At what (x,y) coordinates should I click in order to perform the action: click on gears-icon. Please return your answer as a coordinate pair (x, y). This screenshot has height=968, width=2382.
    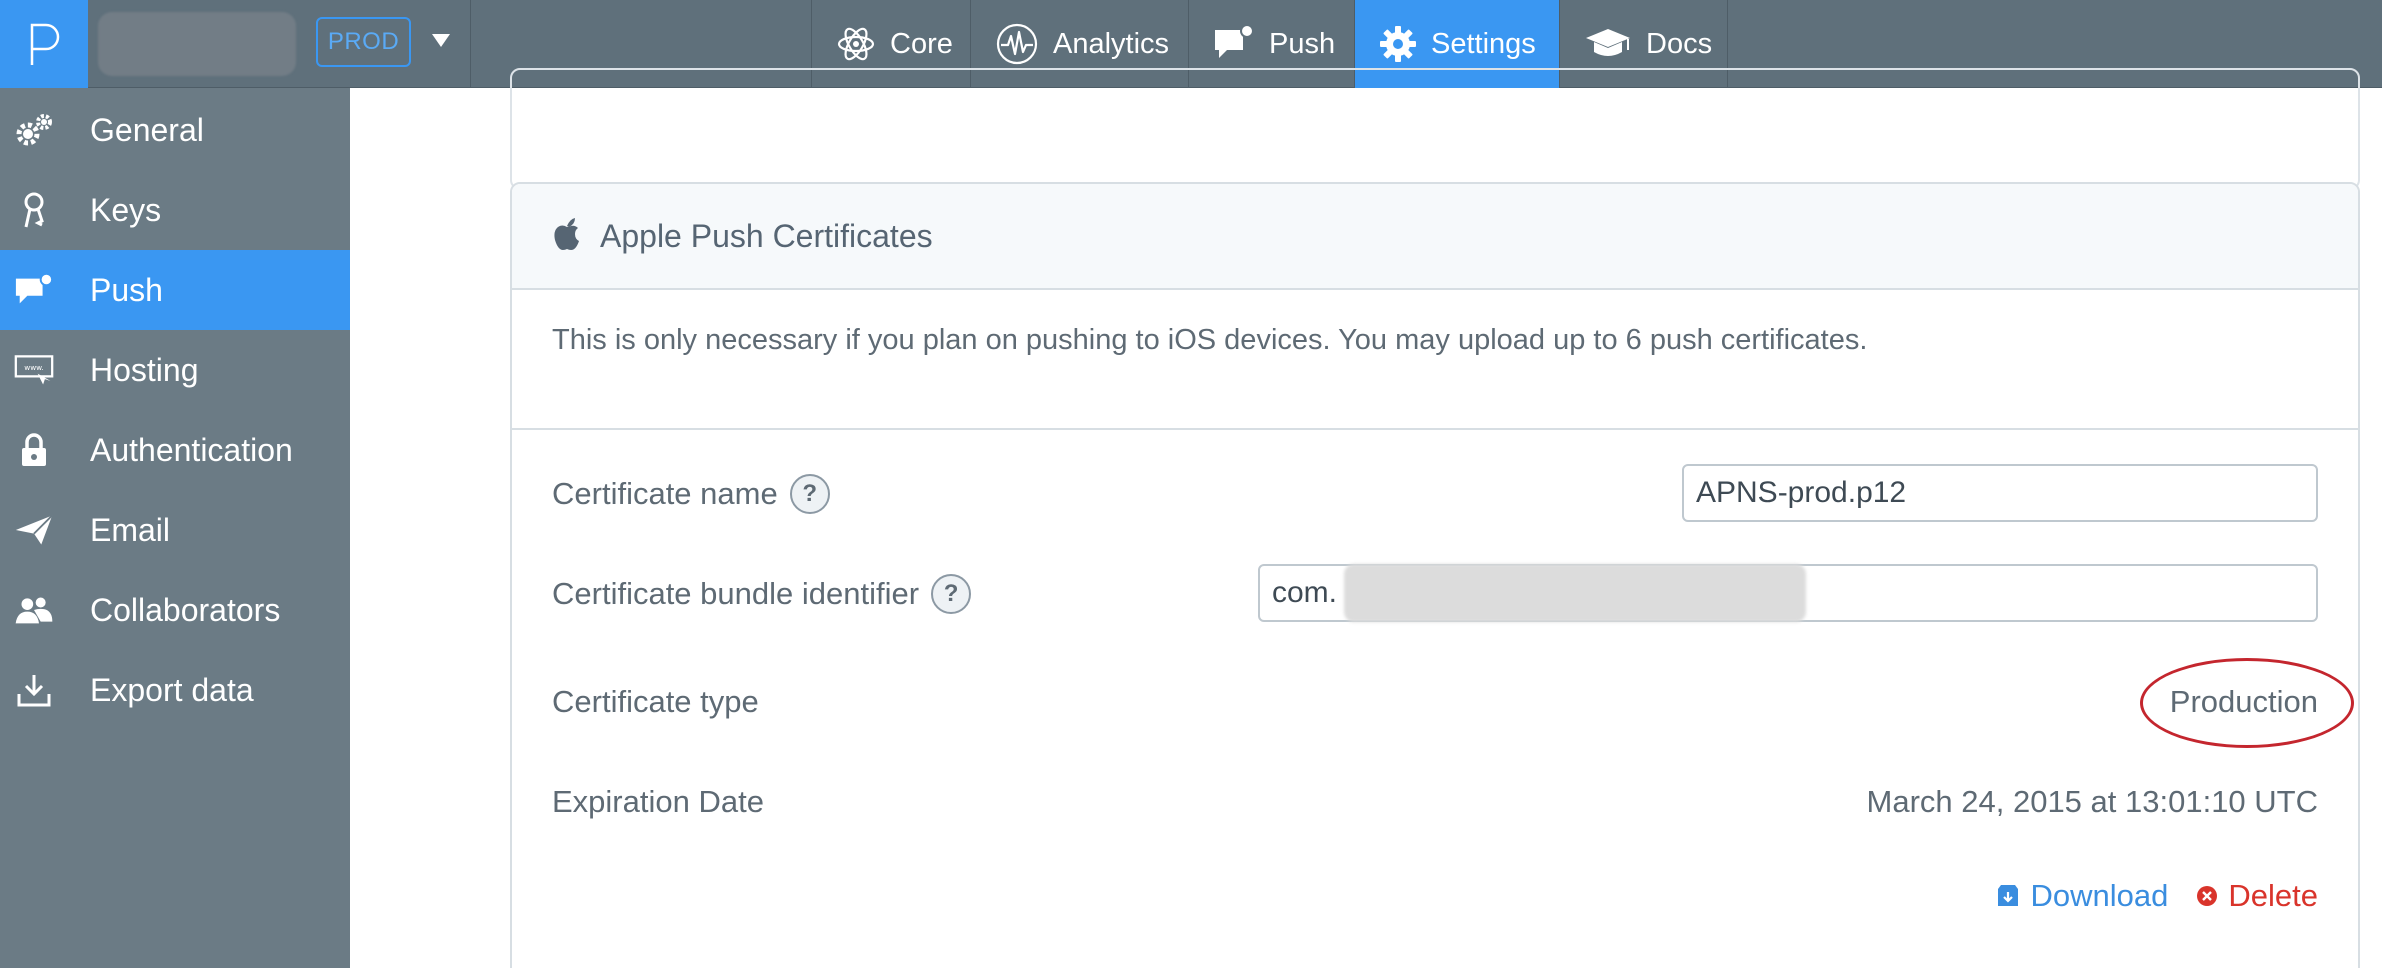
    Looking at the image, I should click on (34, 130).